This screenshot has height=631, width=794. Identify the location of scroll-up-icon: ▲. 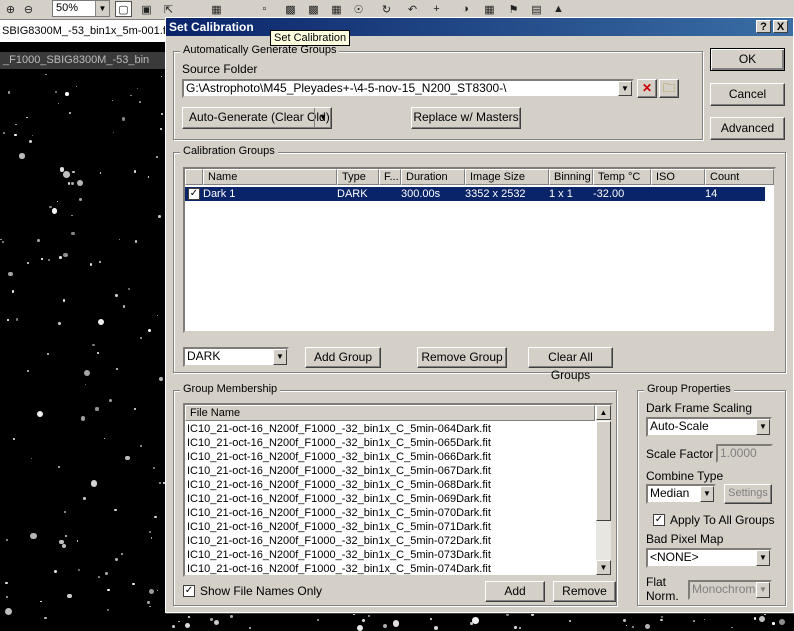
(603, 412).